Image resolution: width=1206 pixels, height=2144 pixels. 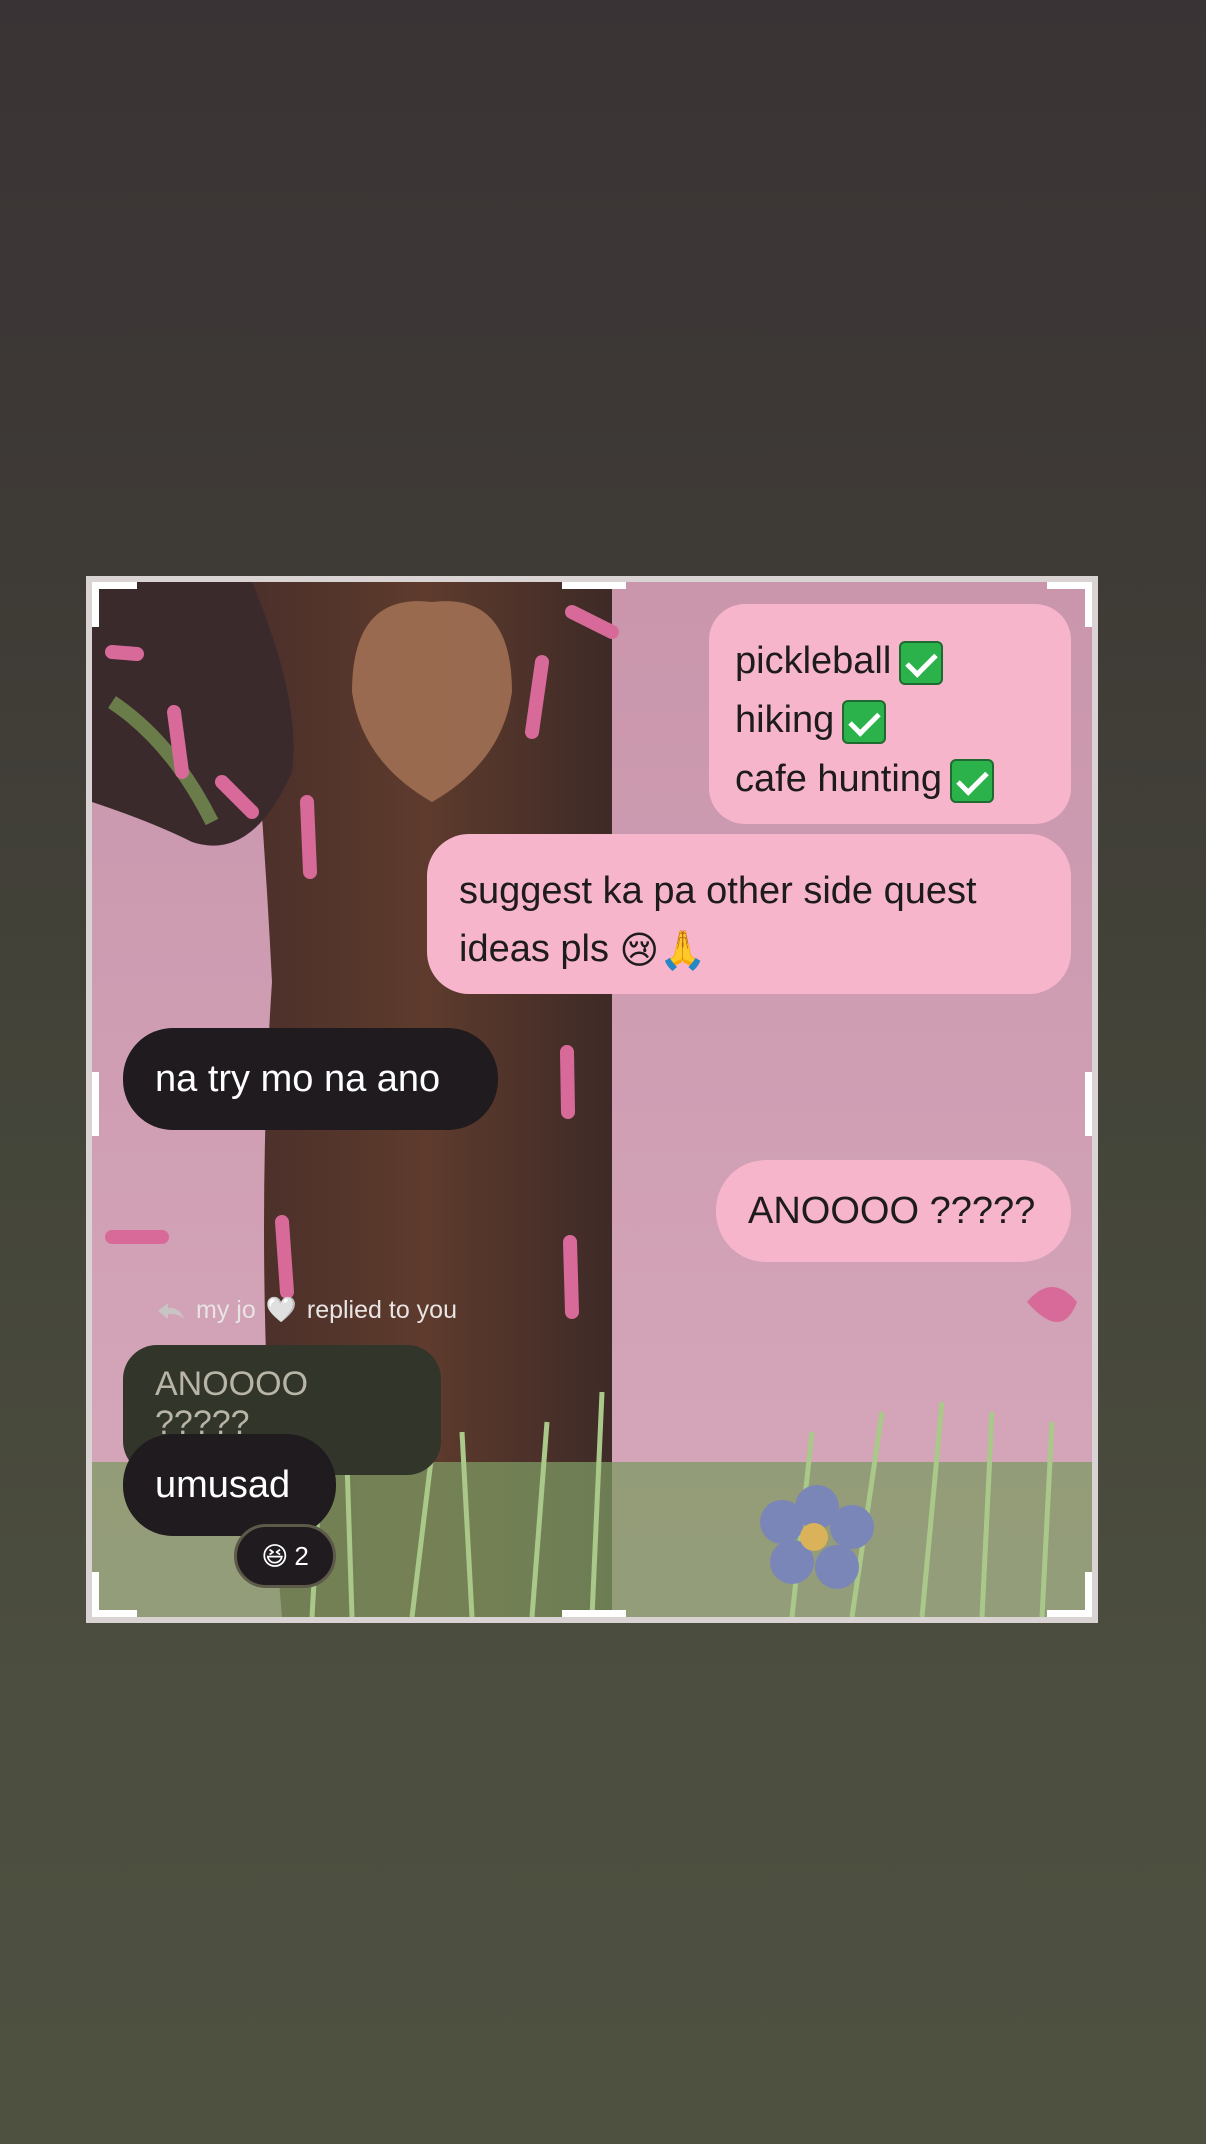 What do you see at coordinates (95, 1594) in the screenshot?
I see `crop-handle-bottom-left-vertical` at bounding box center [95, 1594].